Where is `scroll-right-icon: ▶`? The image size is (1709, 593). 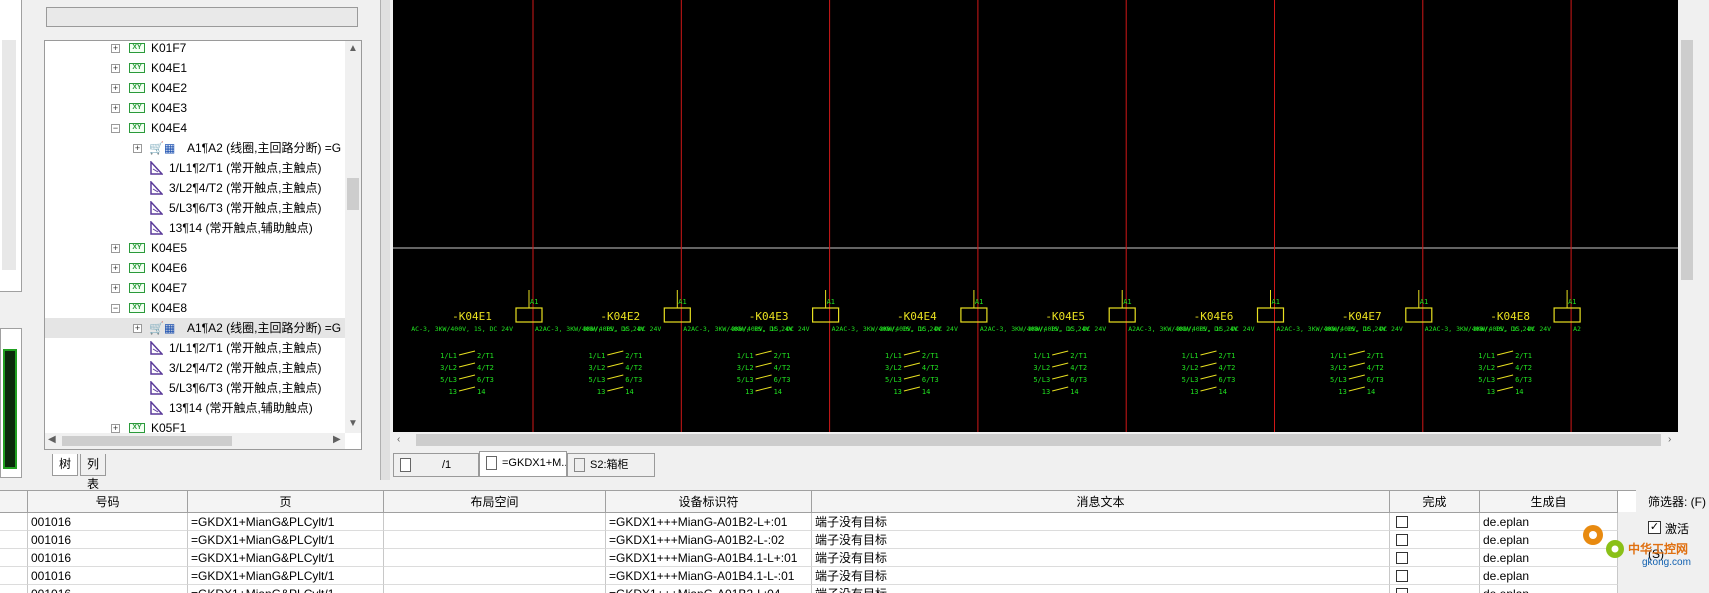 scroll-right-icon: ▶ is located at coordinates (337, 439).